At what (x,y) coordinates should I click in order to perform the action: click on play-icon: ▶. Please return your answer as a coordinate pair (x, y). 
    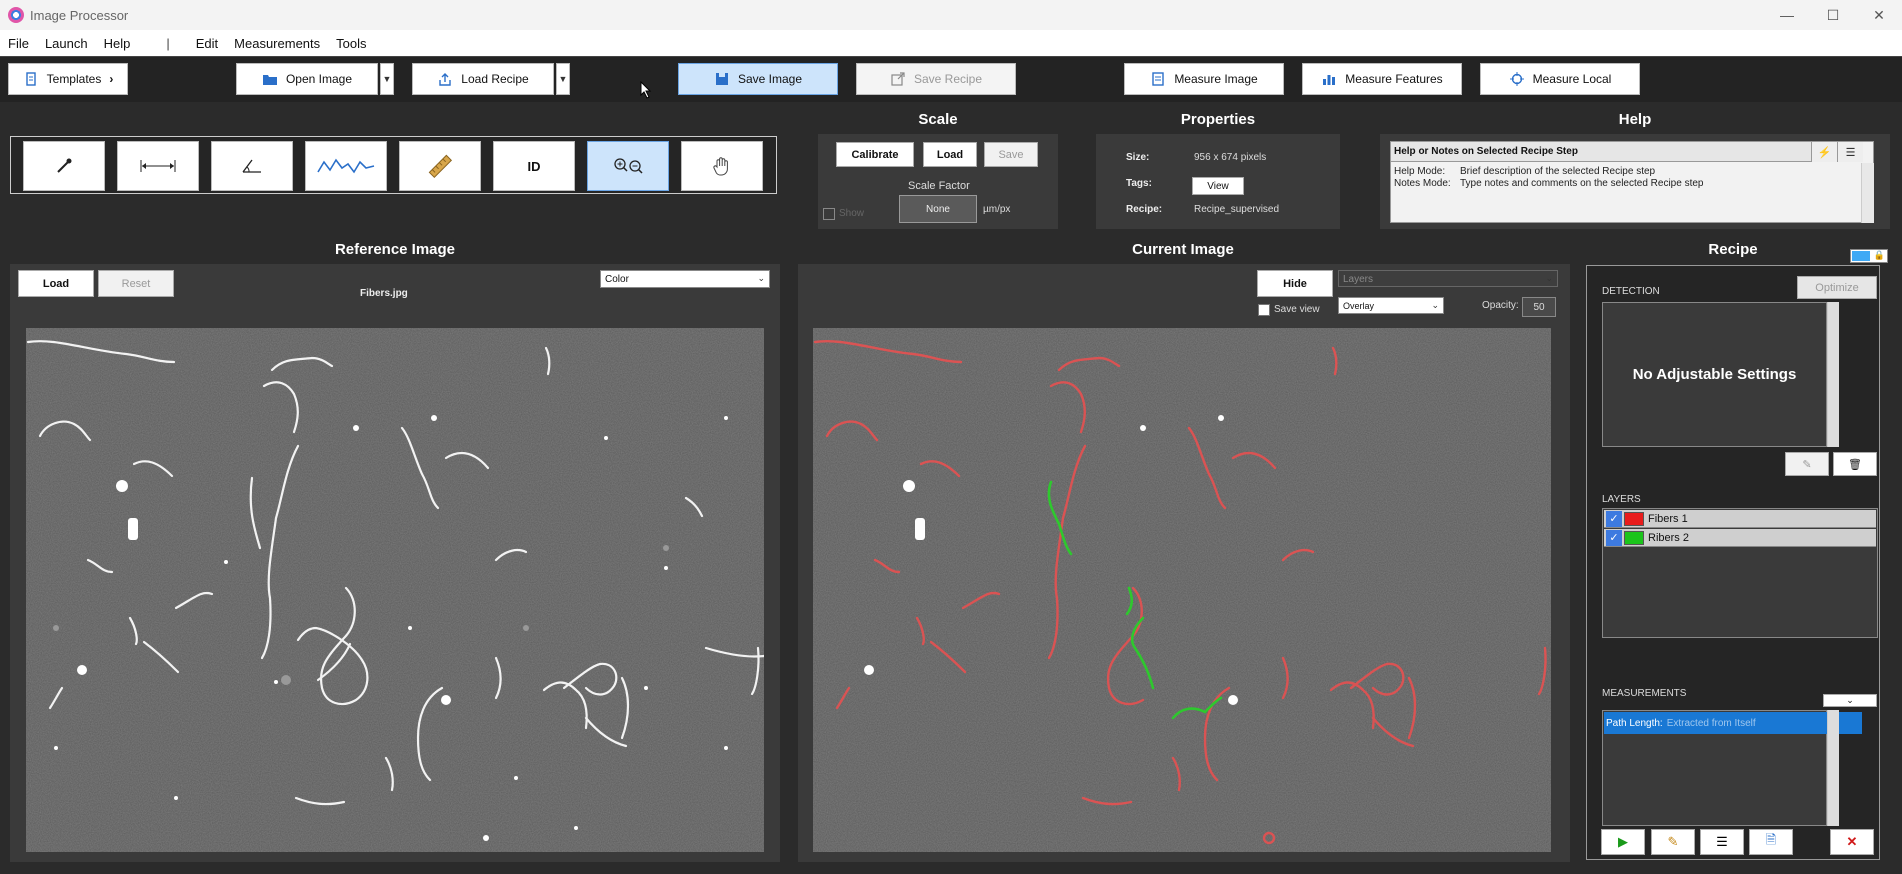
    Looking at the image, I should click on (1623, 841).